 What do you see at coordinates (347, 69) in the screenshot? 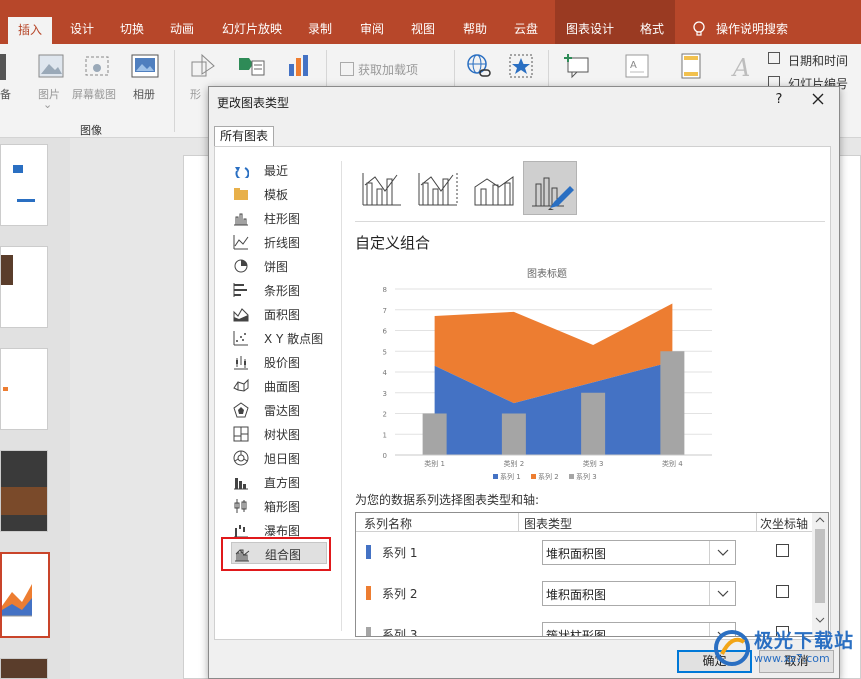
I see `store-icon` at bounding box center [347, 69].